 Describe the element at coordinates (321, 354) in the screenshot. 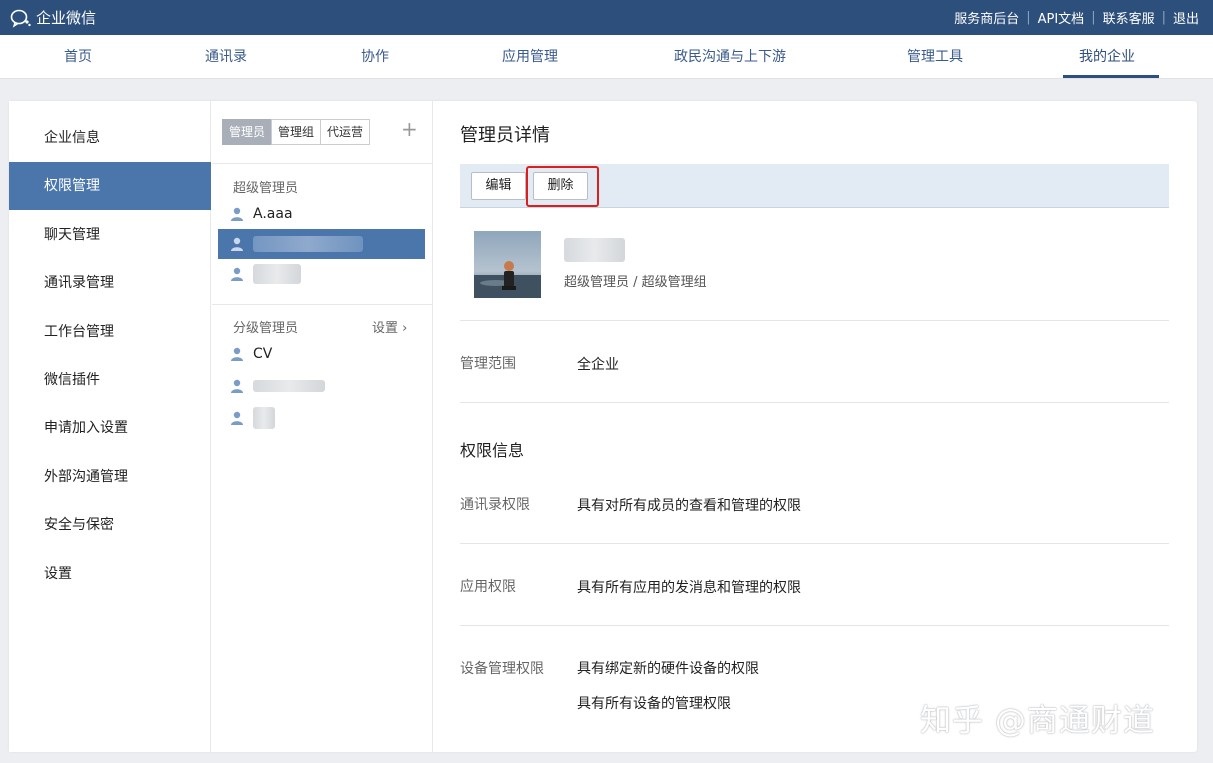

I see `list-item: CV` at that location.